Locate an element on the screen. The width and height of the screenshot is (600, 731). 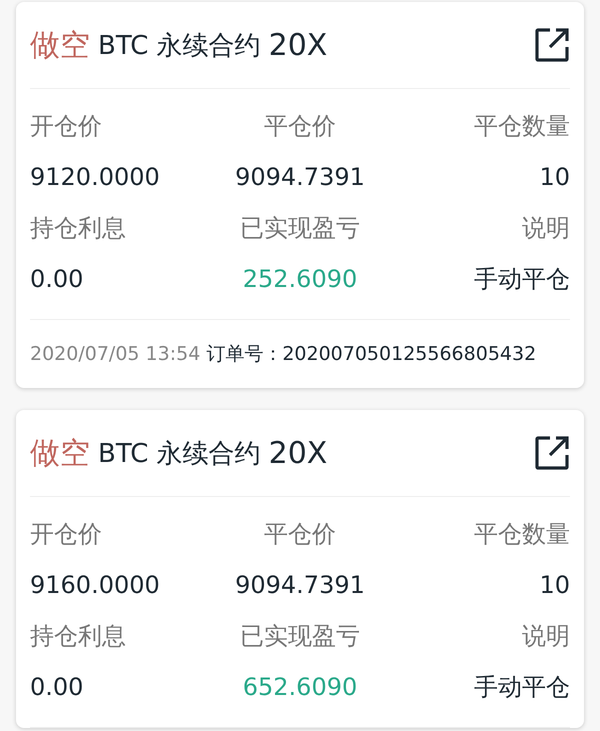
order-number: 订单号：202007050125566805432 is located at coordinates (371, 354).